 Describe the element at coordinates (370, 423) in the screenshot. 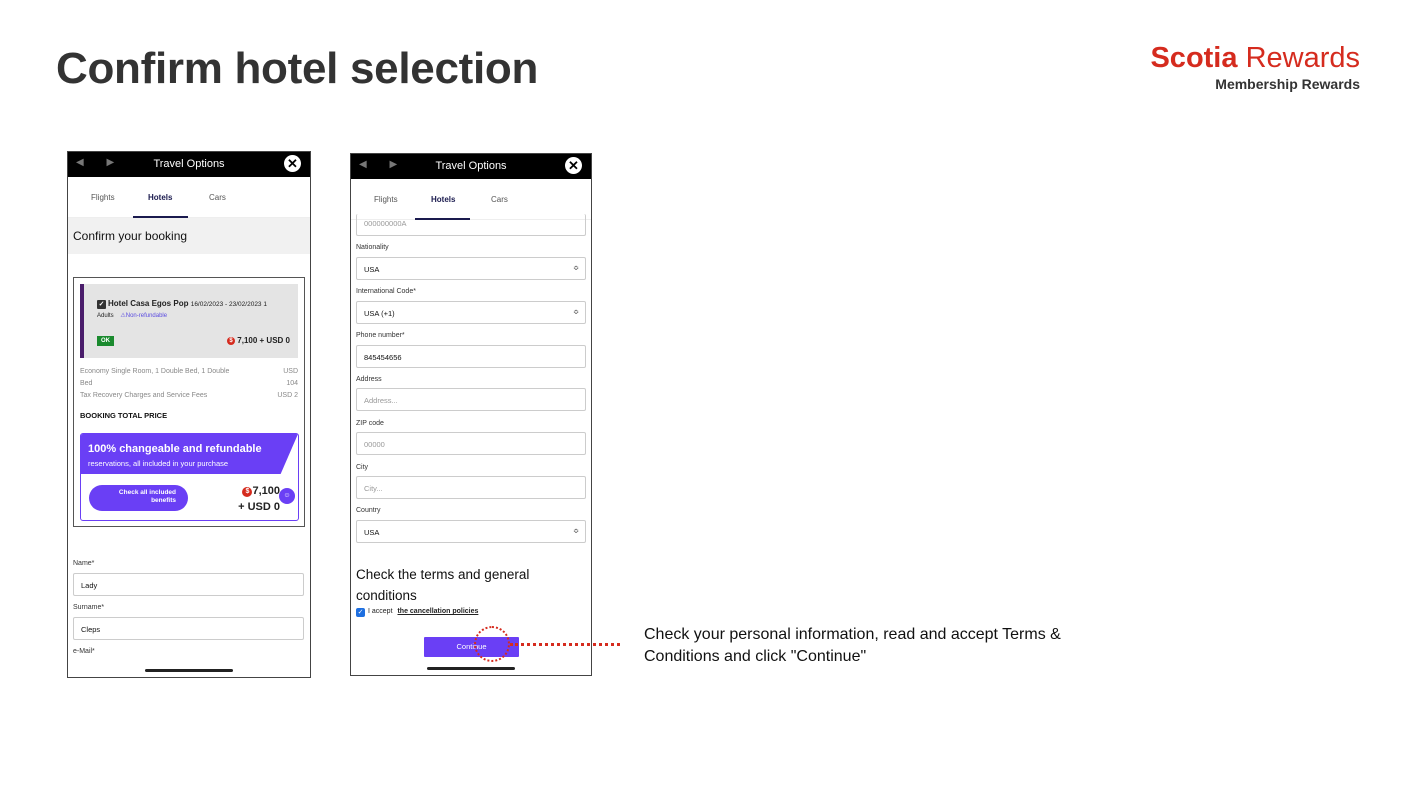

I see `zip-label: ZIP code` at that location.